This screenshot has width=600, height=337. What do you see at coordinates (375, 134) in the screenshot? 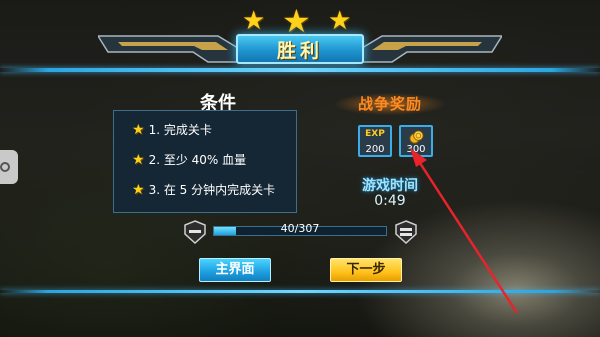
I see `exp-label: EXP` at bounding box center [375, 134].